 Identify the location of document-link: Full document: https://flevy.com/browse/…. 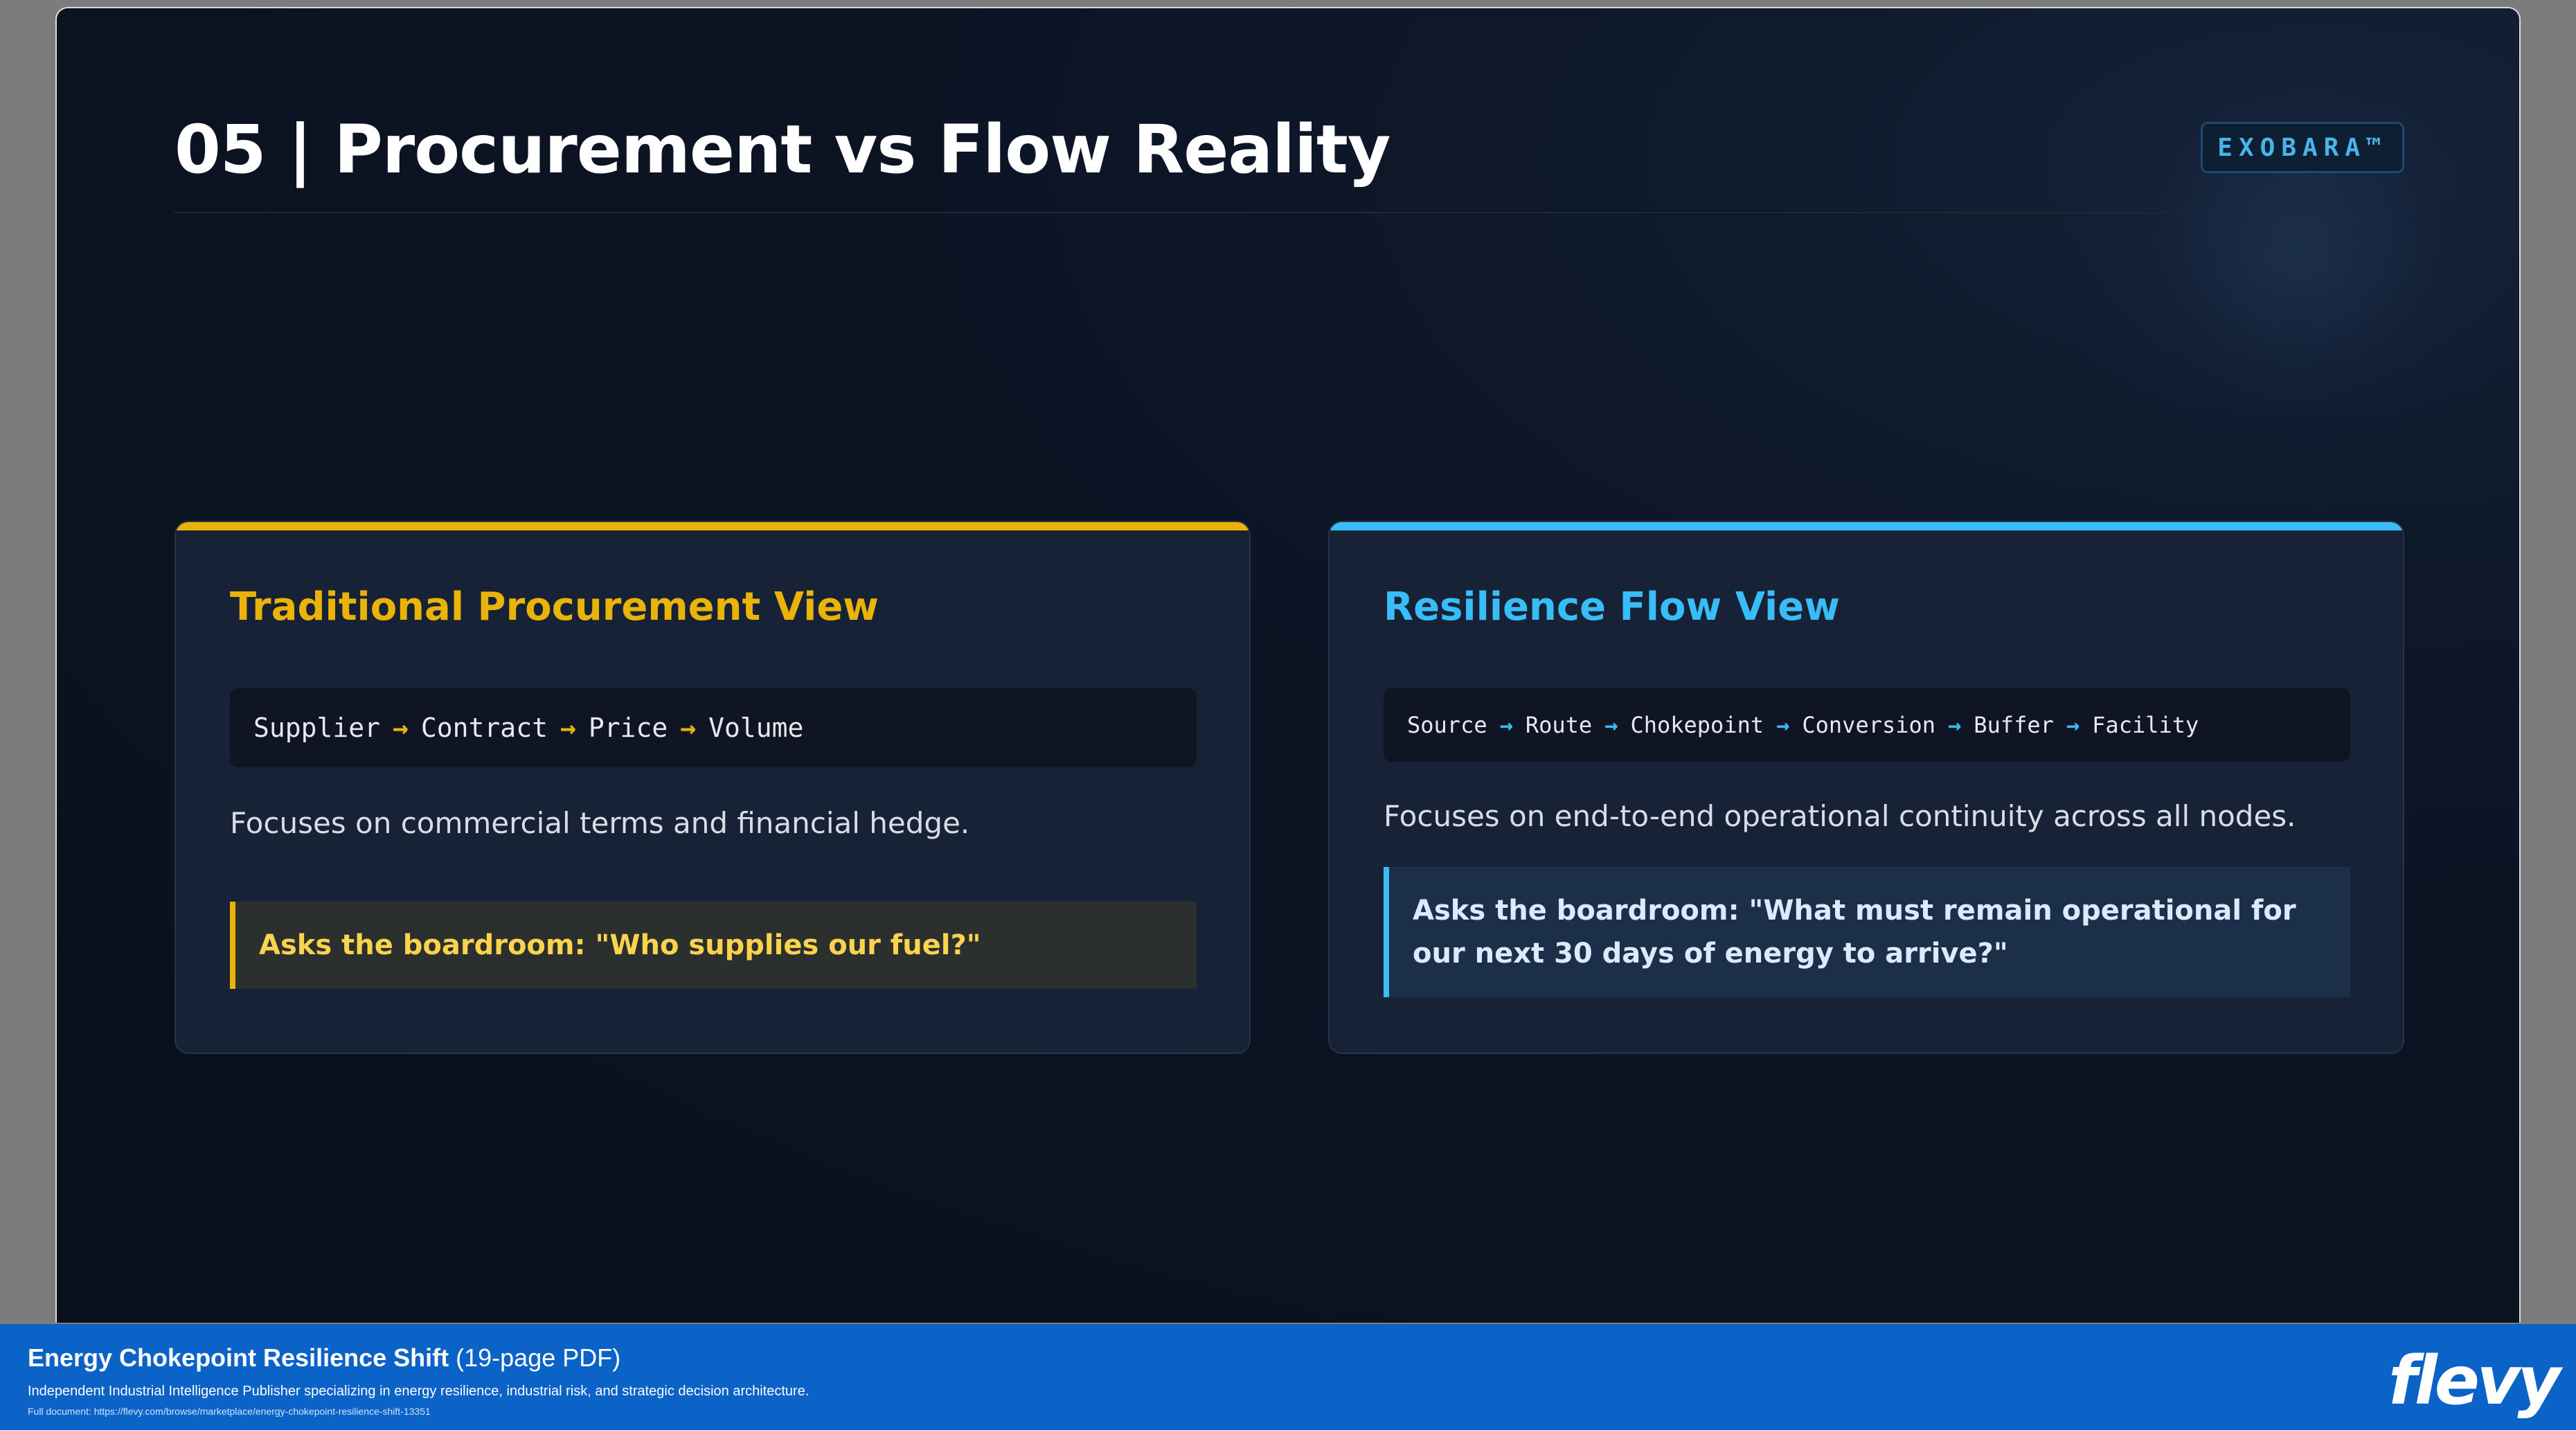
(230, 1411).